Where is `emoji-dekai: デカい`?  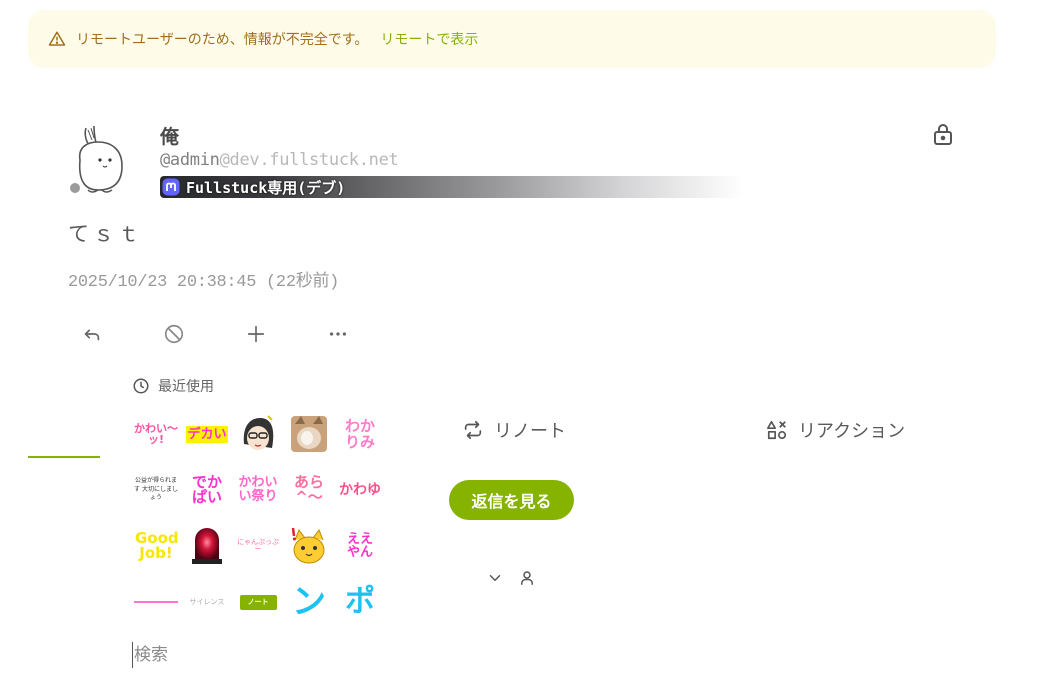 emoji-dekai: デカい is located at coordinates (207, 434).